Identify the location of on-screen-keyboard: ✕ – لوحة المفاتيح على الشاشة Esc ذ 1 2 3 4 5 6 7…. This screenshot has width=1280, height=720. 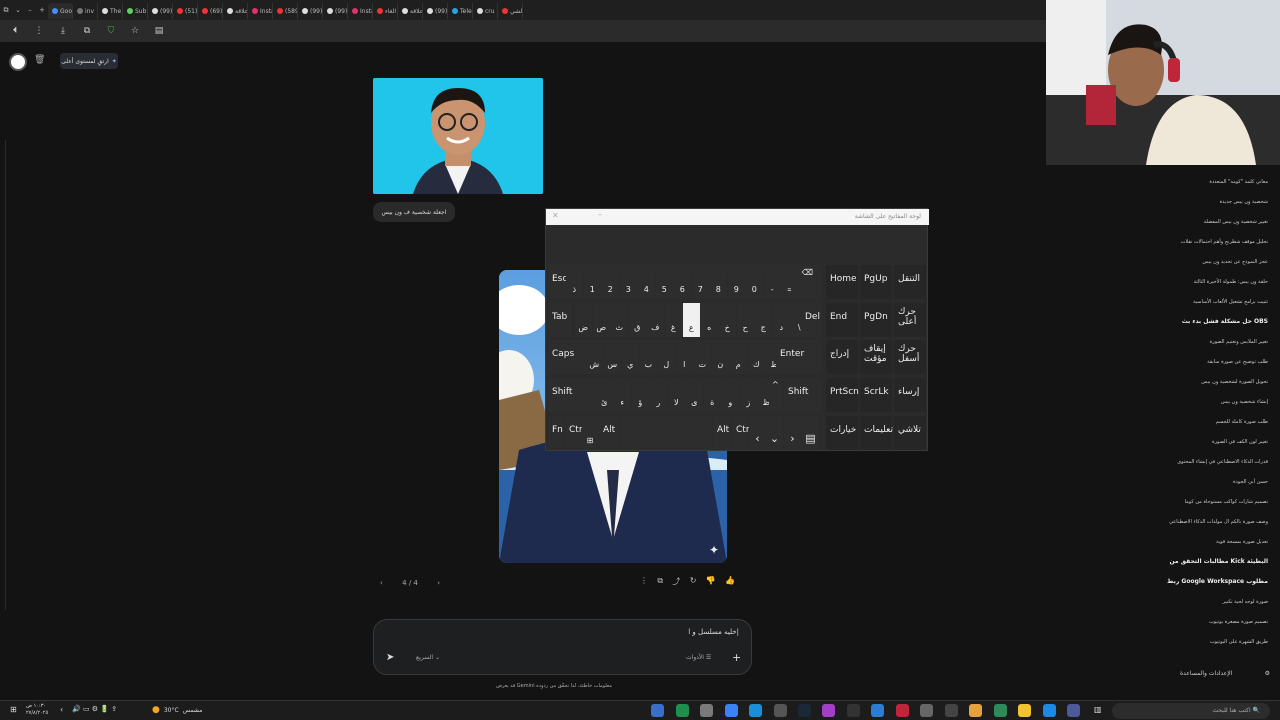
(737, 329).